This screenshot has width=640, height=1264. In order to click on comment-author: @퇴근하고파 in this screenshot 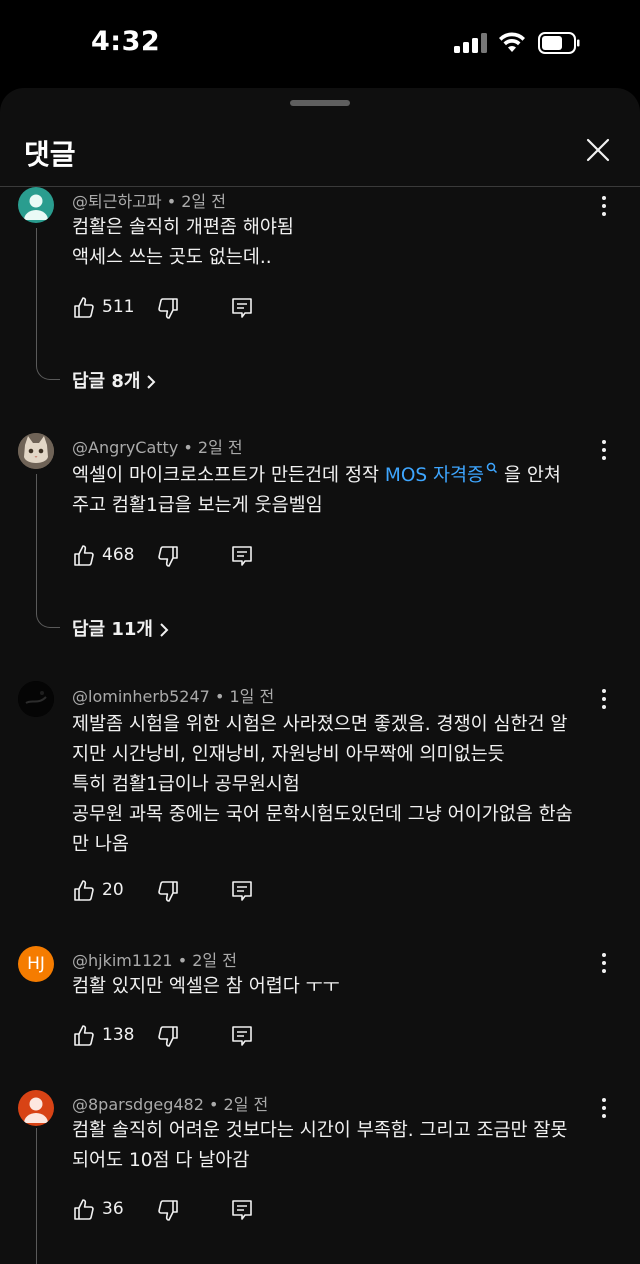, I will do `click(117, 201)`.